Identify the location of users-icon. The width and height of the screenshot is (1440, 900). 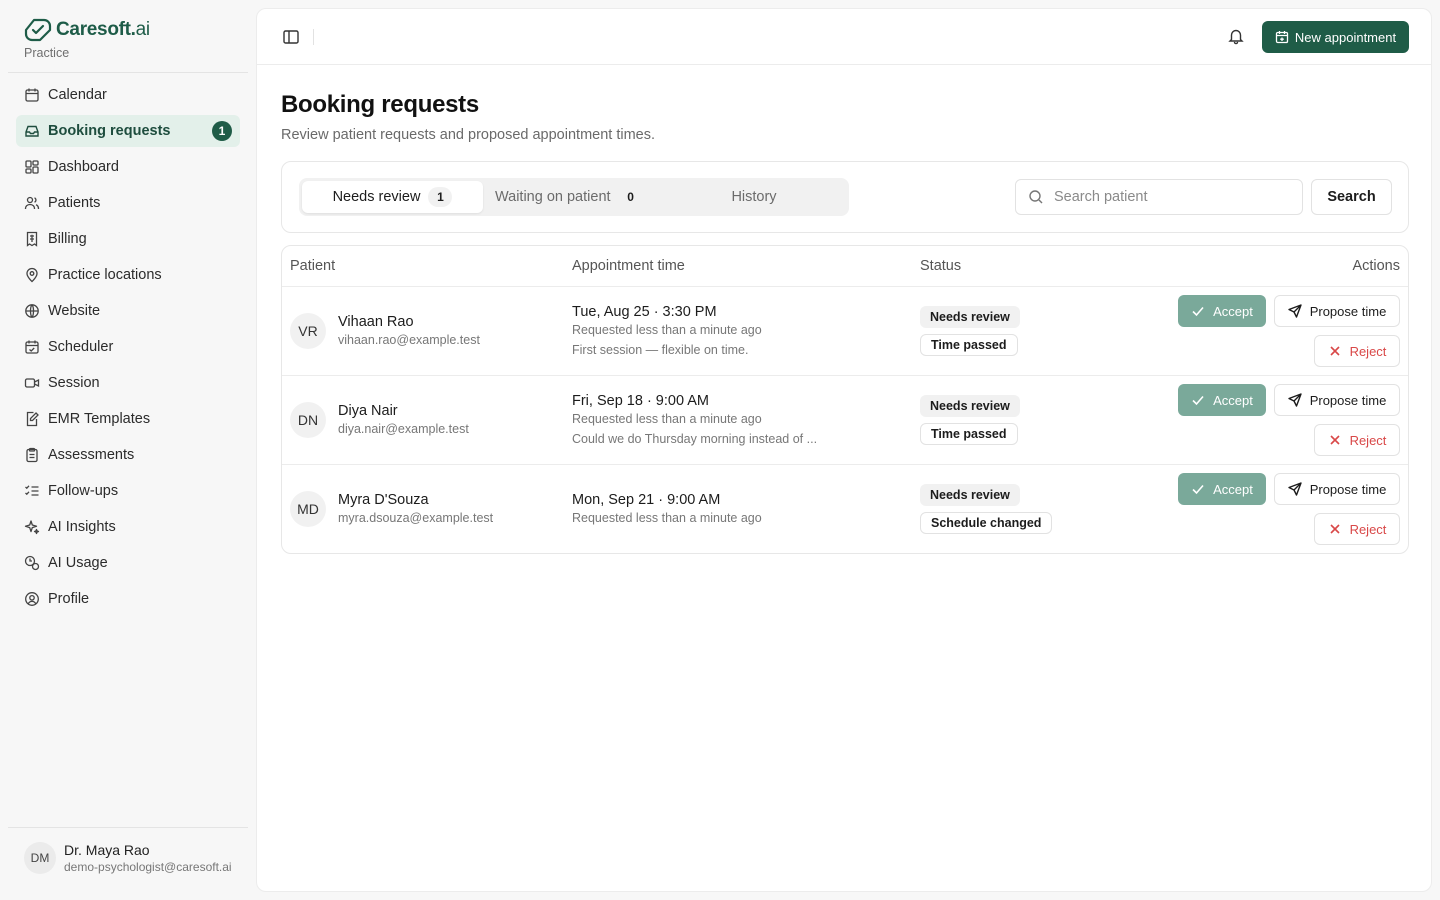
(32, 203).